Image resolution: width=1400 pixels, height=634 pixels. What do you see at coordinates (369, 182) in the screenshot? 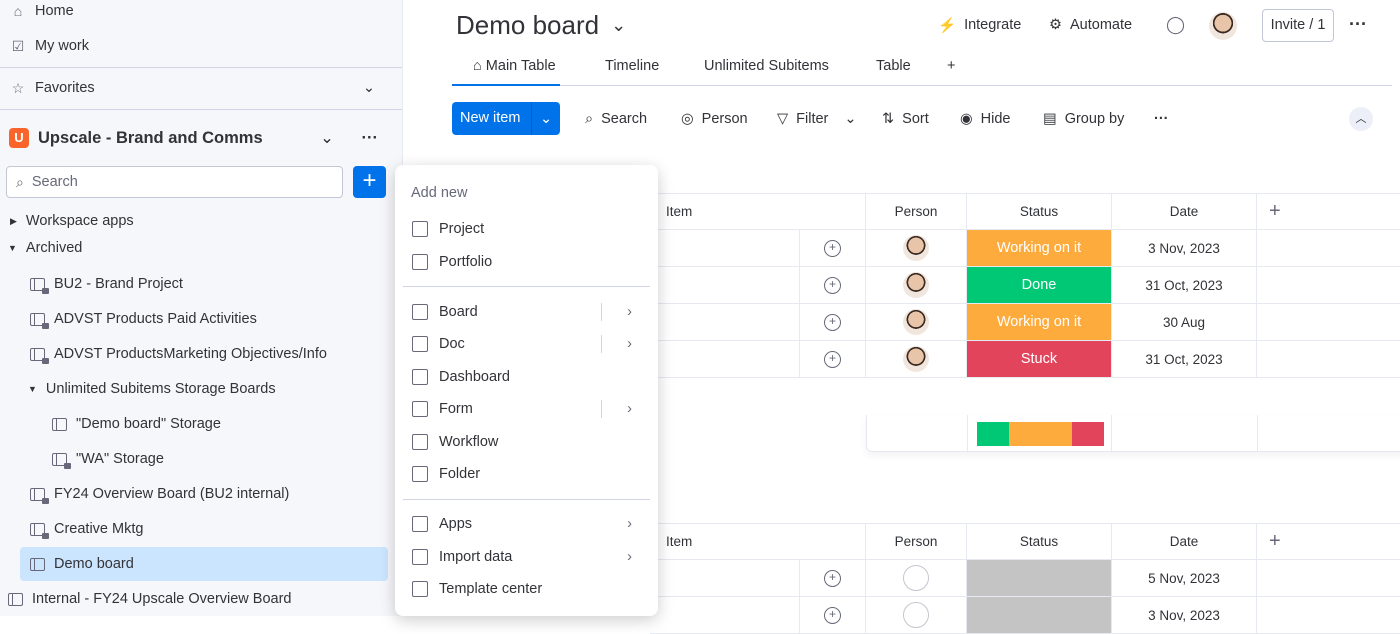
I see `add-new-button: +` at bounding box center [369, 182].